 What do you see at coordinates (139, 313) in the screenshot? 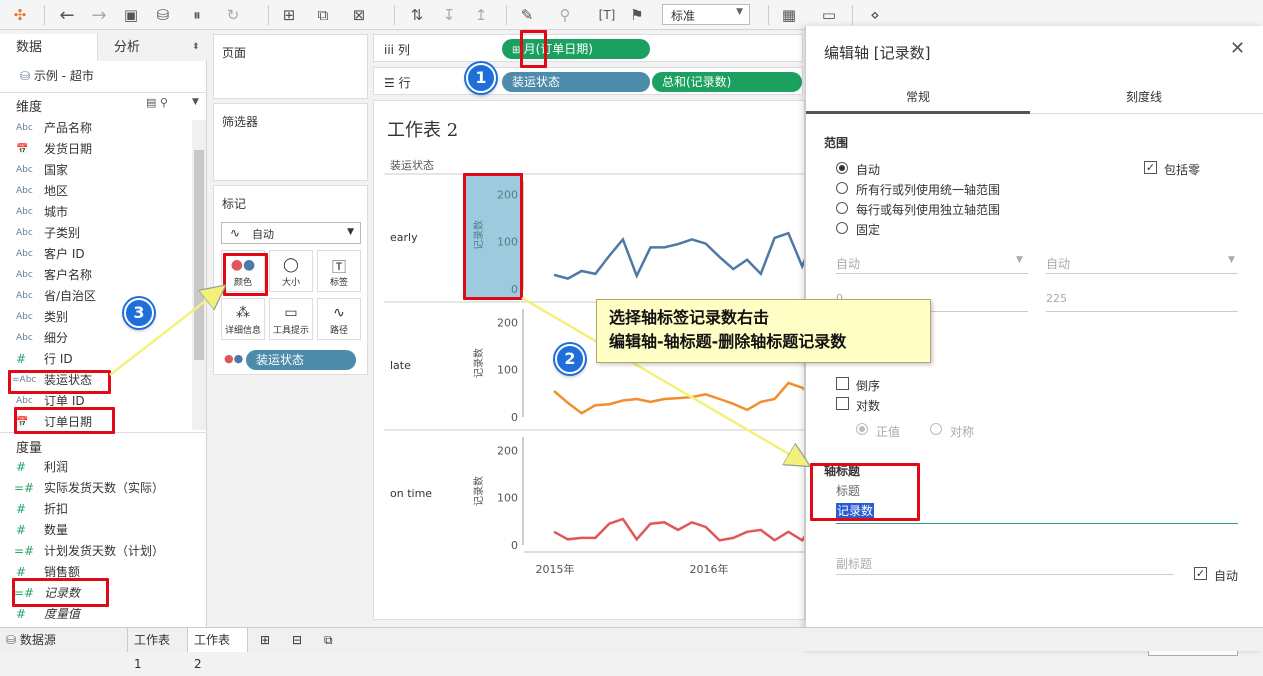
I see `step-badge-3: 3` at bounding box center [139, 313].